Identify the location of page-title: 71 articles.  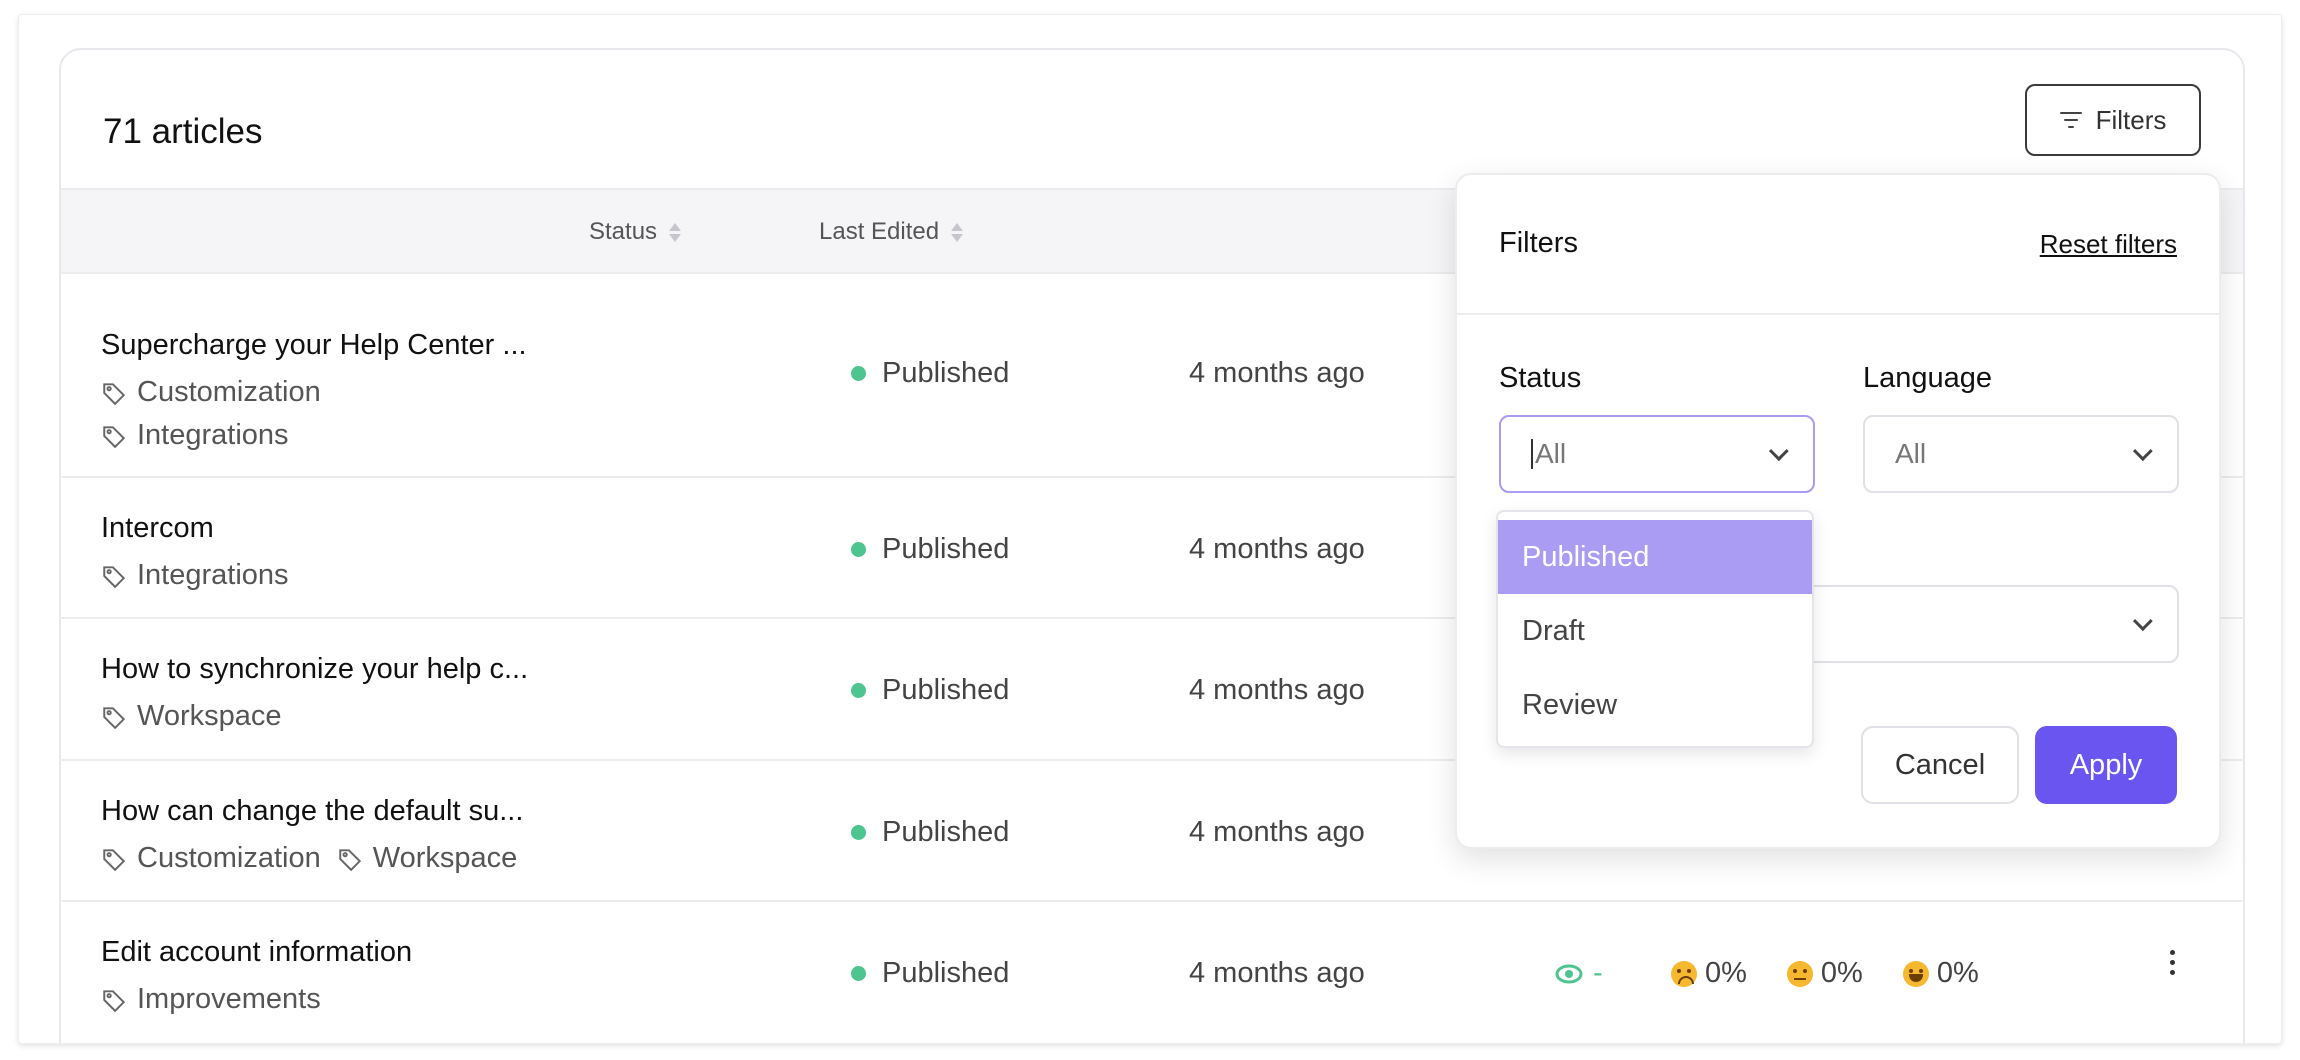
(183, 131).